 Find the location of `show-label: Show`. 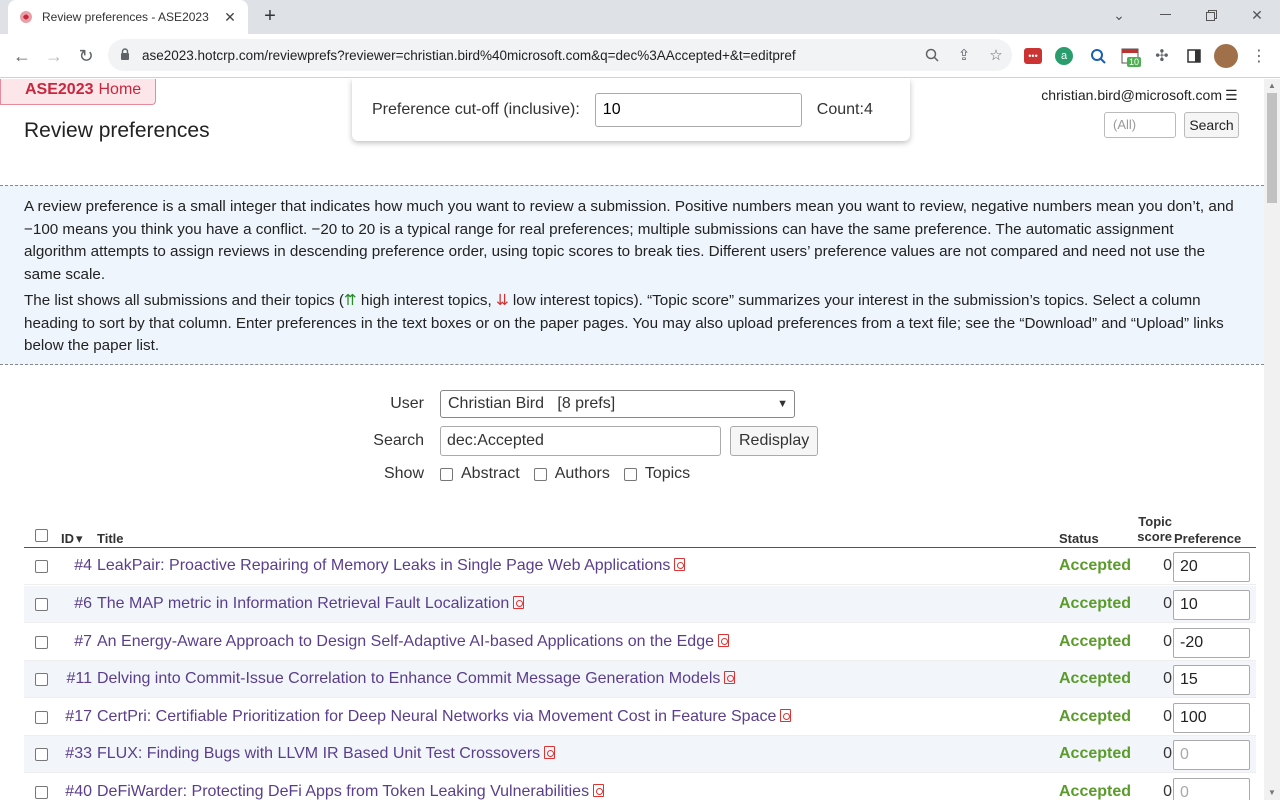

show-label: Show is located at coordinates (403, 473).